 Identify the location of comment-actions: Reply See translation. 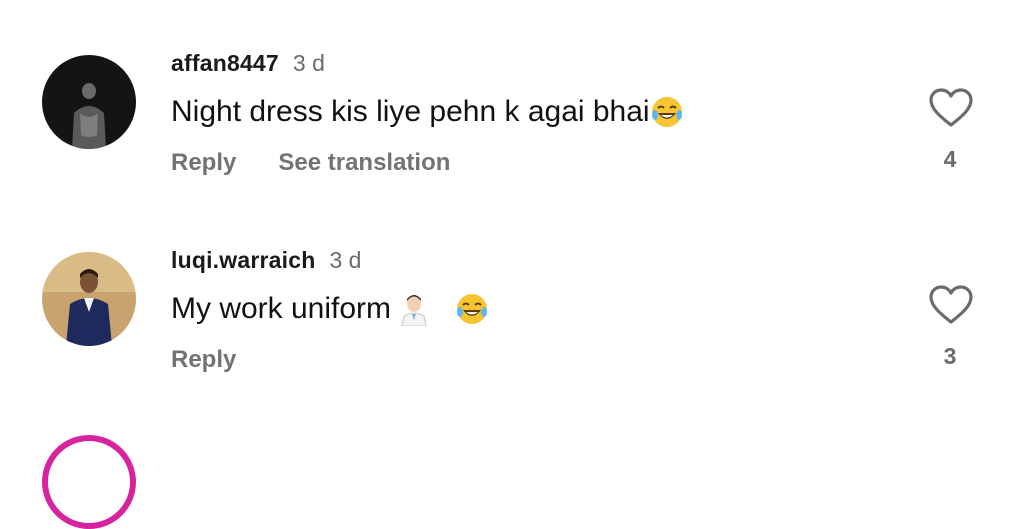
(310, 163).